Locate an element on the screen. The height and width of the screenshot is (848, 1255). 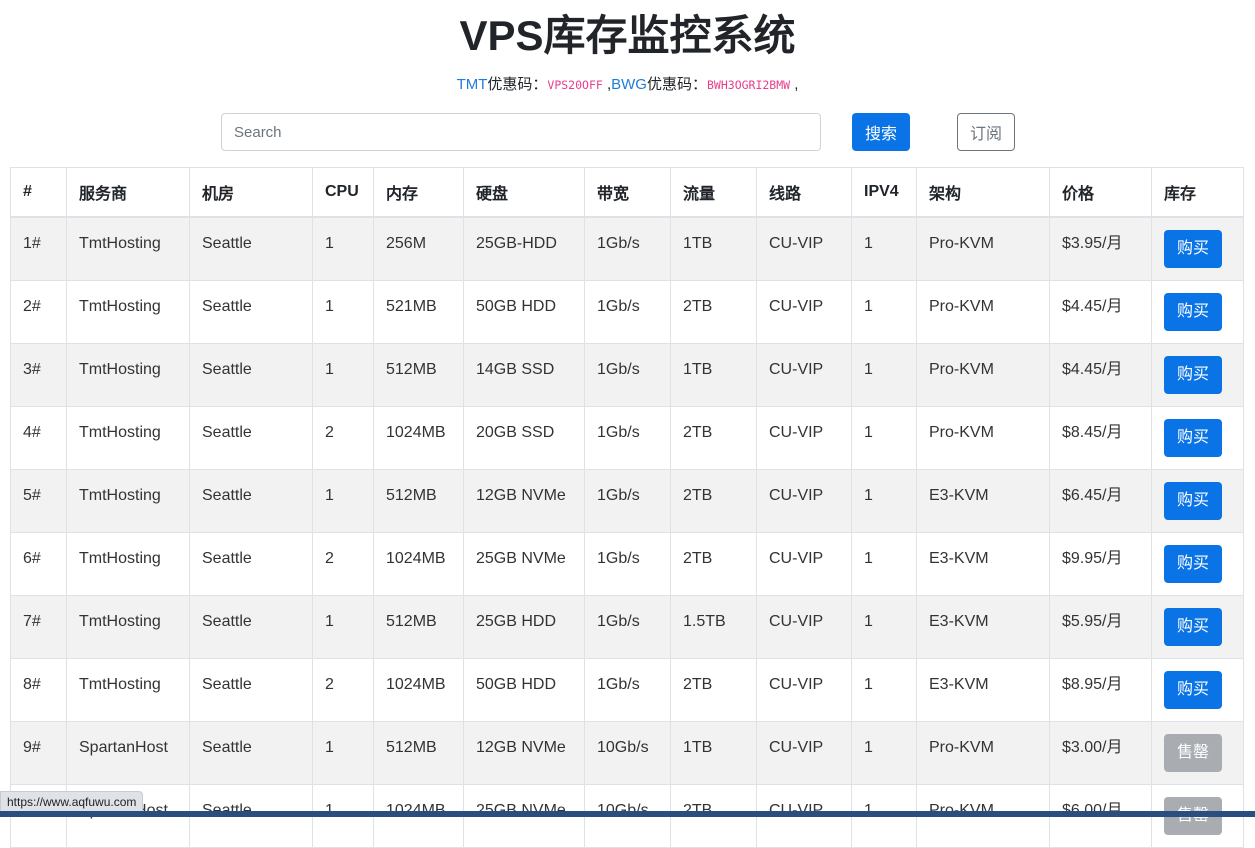
row-provider: SpartanHost is located at coordinates (128, 752).